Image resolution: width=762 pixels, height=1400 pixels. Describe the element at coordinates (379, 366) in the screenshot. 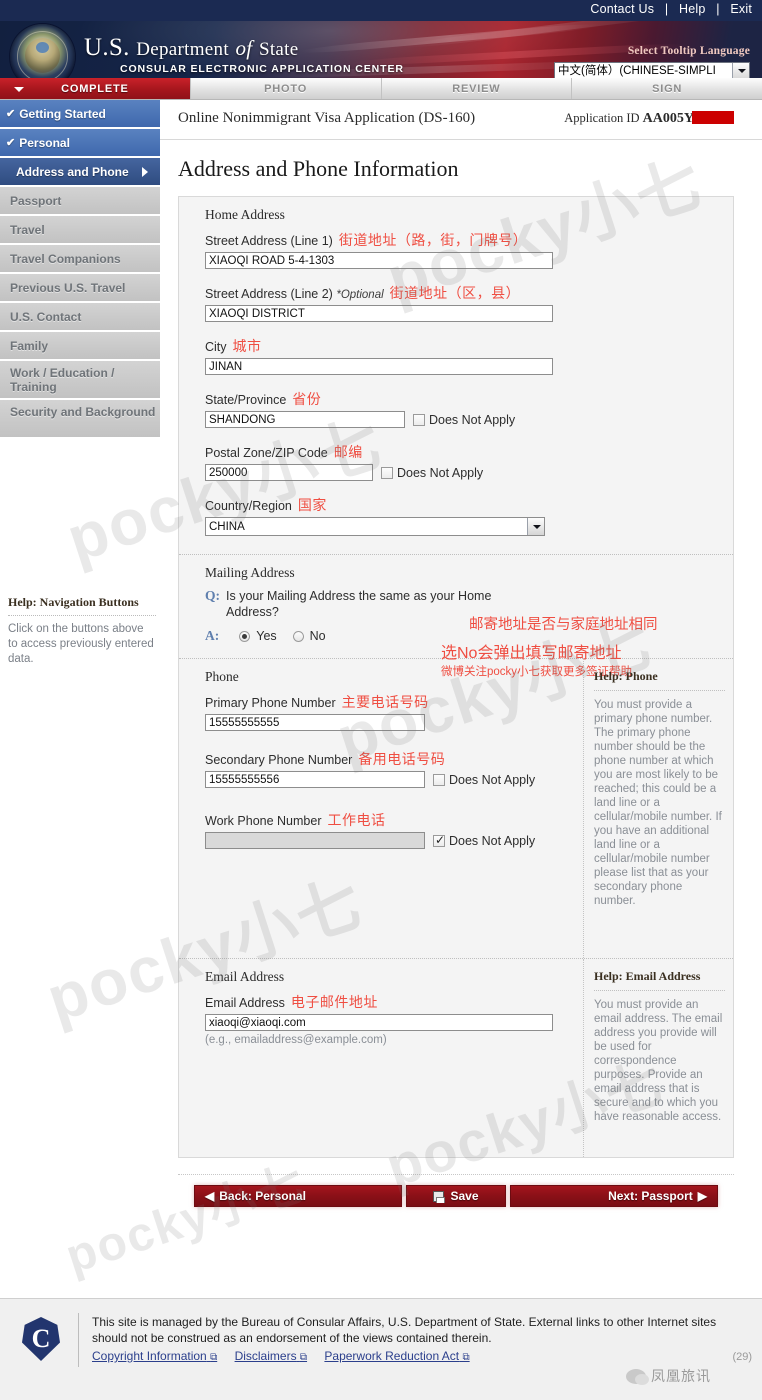

I see `city-input` at that location.